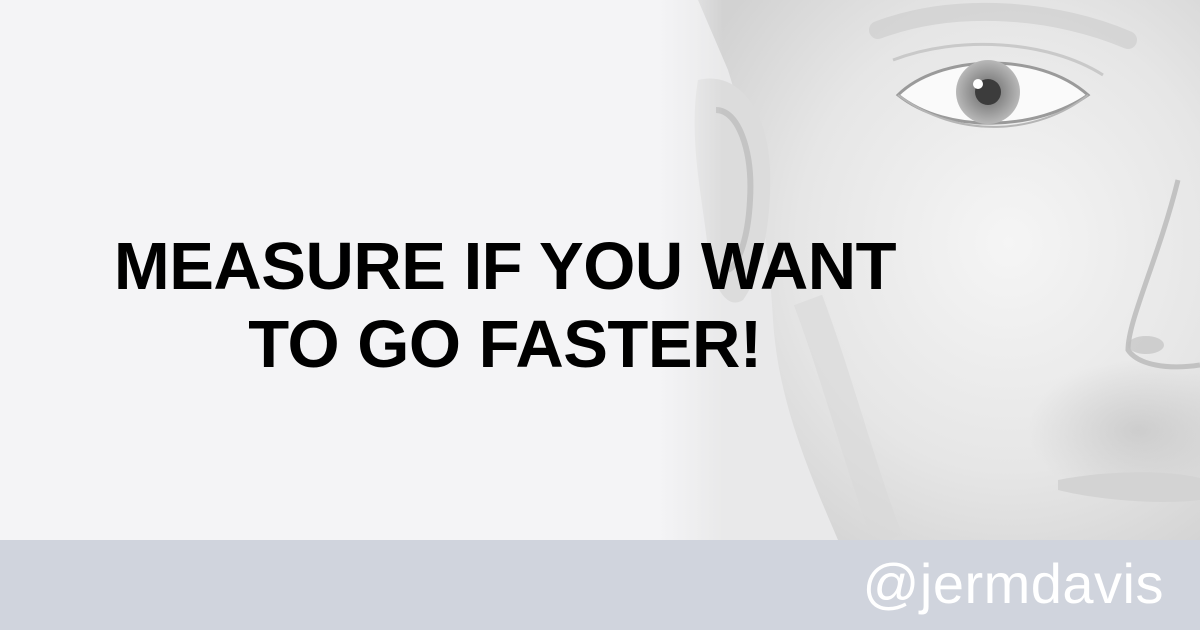 Image resolution: width=1200 pixels, height=630 pixels. Describe the element at coordinates (600, 585) in the screenshot. I see `footer-bar: @jermdavis` at that location.